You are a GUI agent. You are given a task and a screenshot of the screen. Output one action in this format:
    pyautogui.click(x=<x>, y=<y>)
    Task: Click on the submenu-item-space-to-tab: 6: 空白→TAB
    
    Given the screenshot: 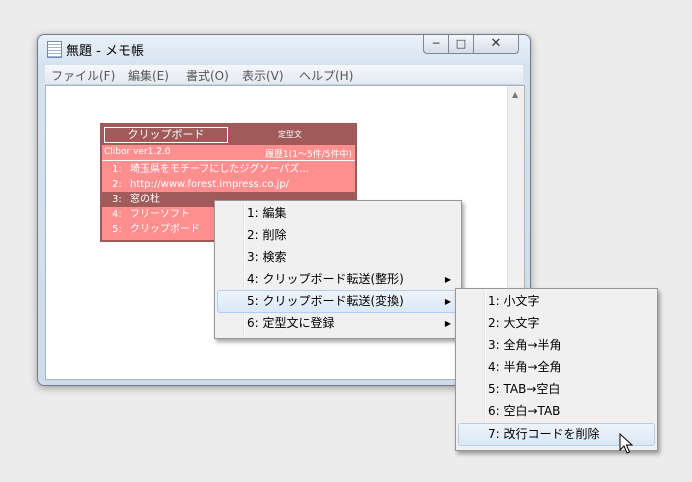 What is the action you would take?
    pyautogui.click(x=556, y=411)
    